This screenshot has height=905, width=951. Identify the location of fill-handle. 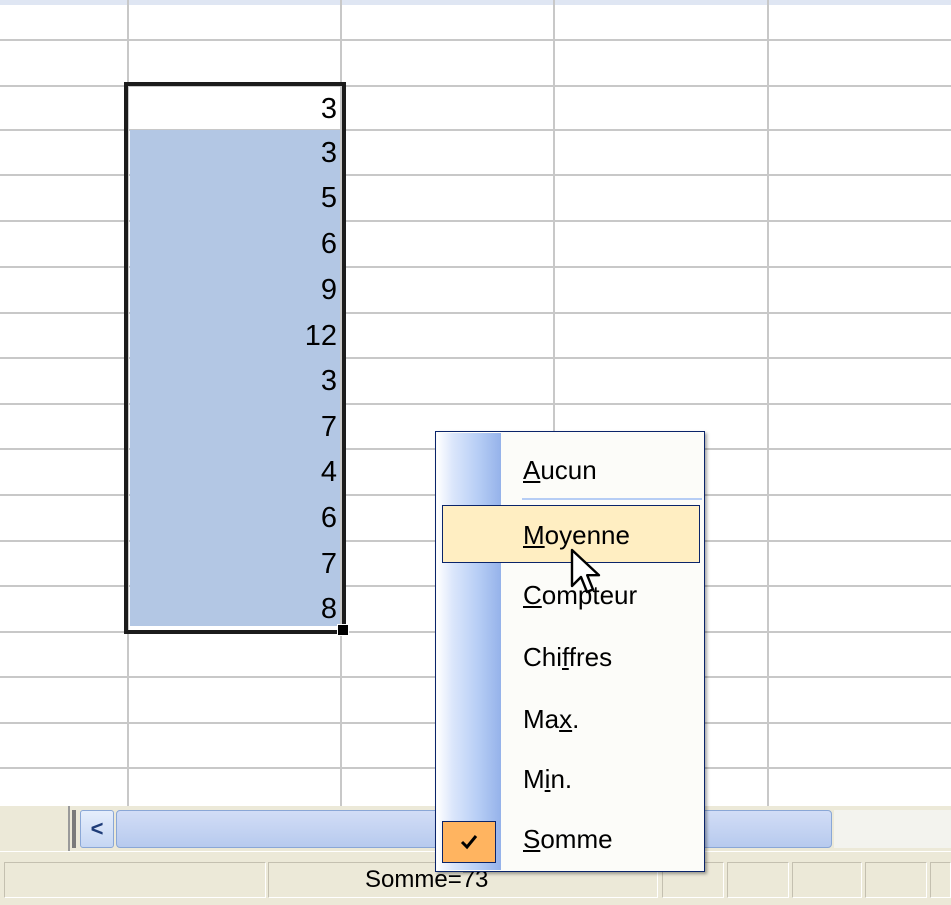
(343, 630).